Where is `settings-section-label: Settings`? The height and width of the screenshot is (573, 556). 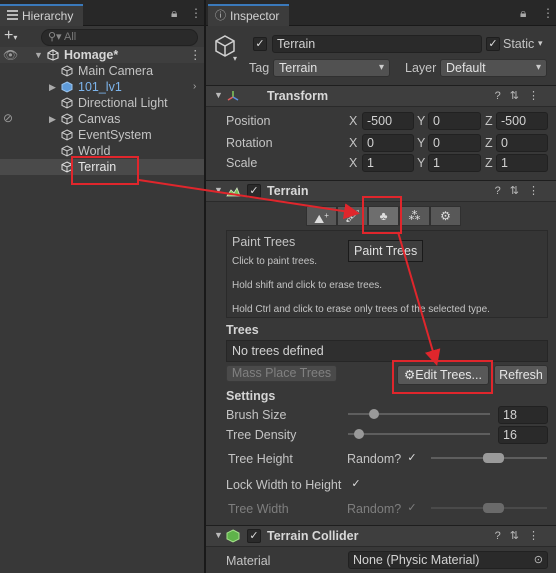
settings-section-label: Settings is located at coordinates (251, 396).